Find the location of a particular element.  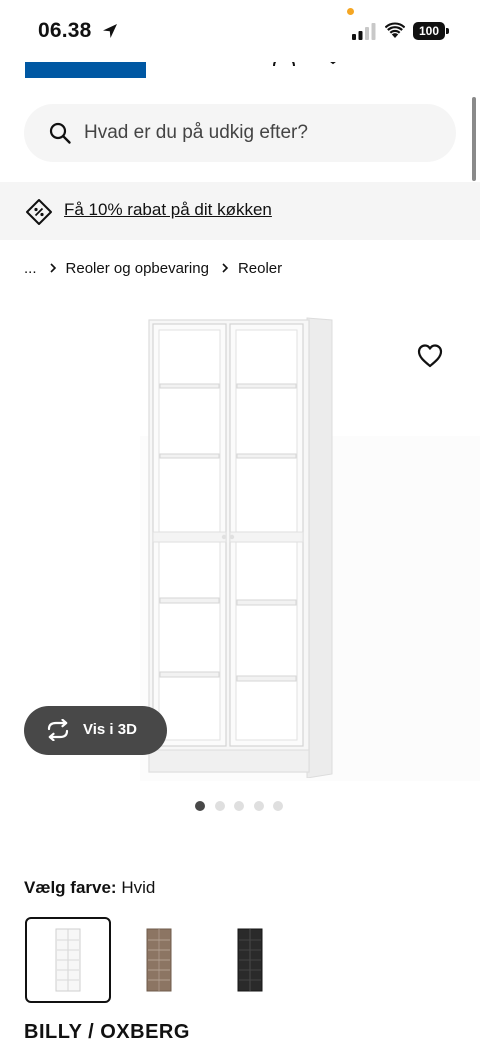

breadcrumb-item-storage: Reoler og opbevaring is located at coordinates (137, 268).